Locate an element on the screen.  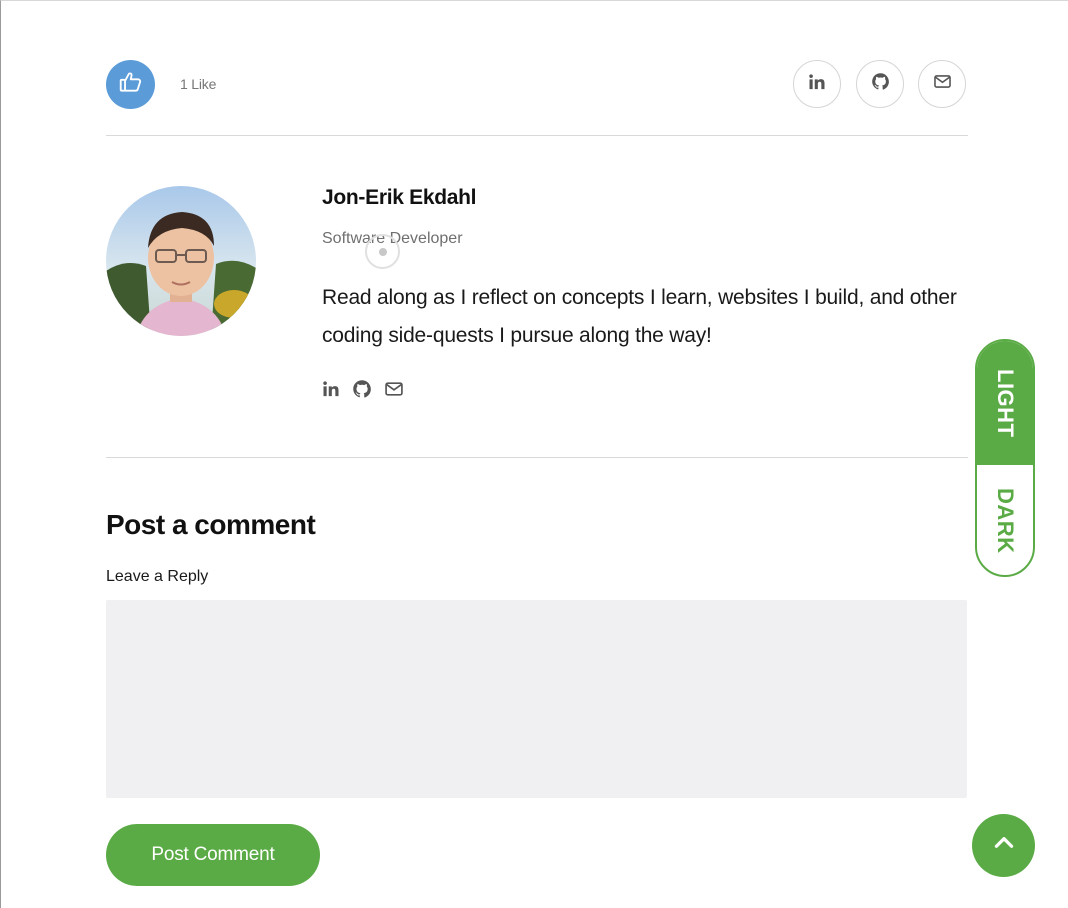
share-email-button is located at coordinates (942, 84).